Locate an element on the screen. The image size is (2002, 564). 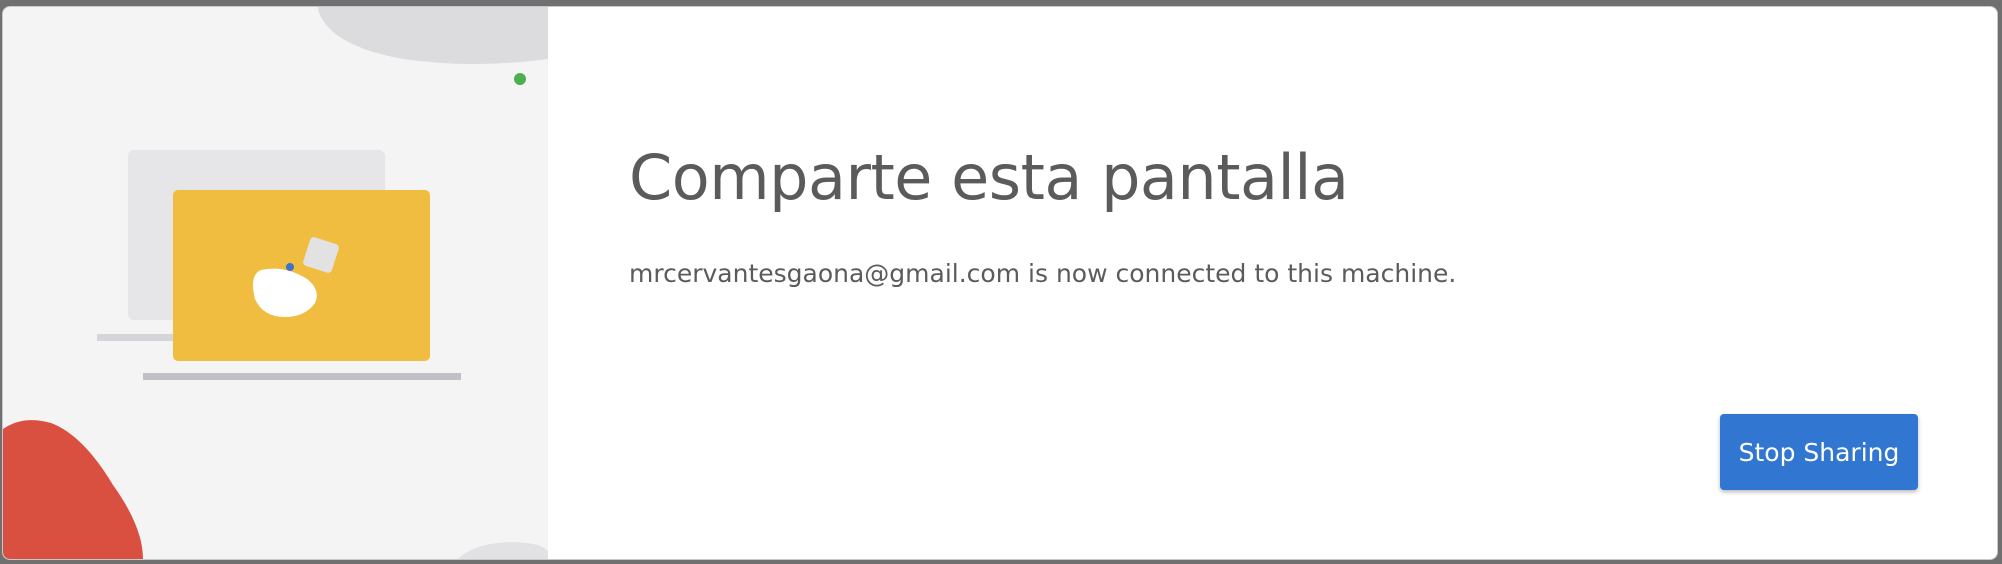
decorative-blob-bottom is located at coordinates (503, 550).